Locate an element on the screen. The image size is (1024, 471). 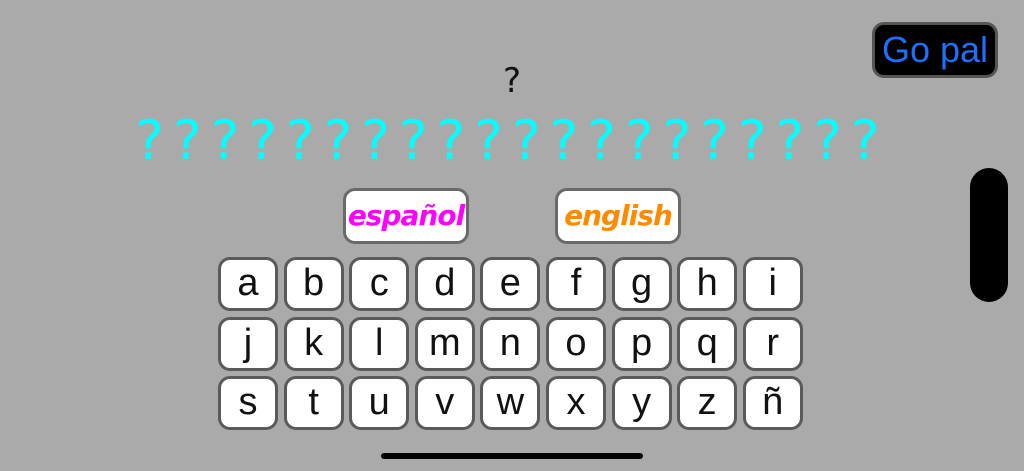
key-n: n is located at coordinates (510, 343).